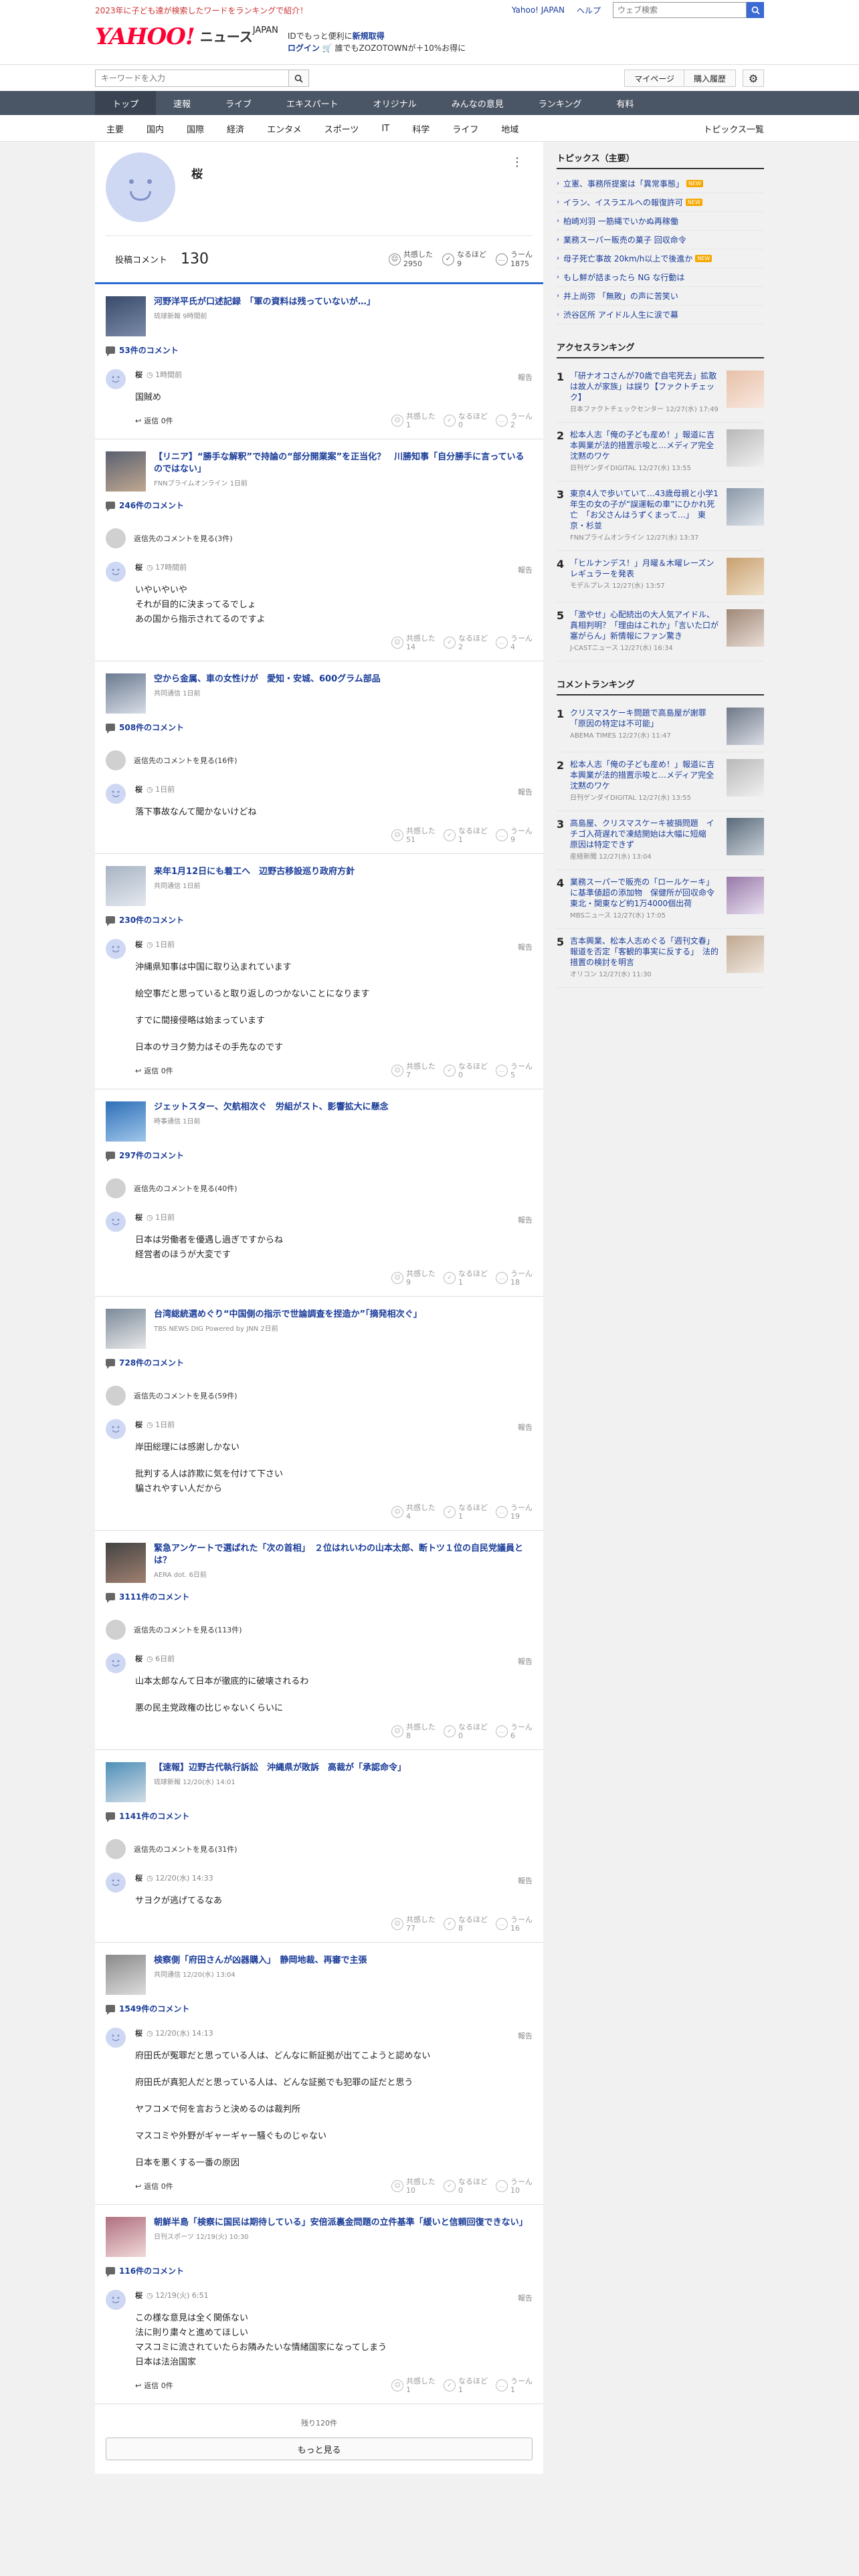 The height and width of the screenshot is (2576, 859). I want to click on topic-item: › 渋谷区所 アイドル人生に涙で幕, so click(660, 315).